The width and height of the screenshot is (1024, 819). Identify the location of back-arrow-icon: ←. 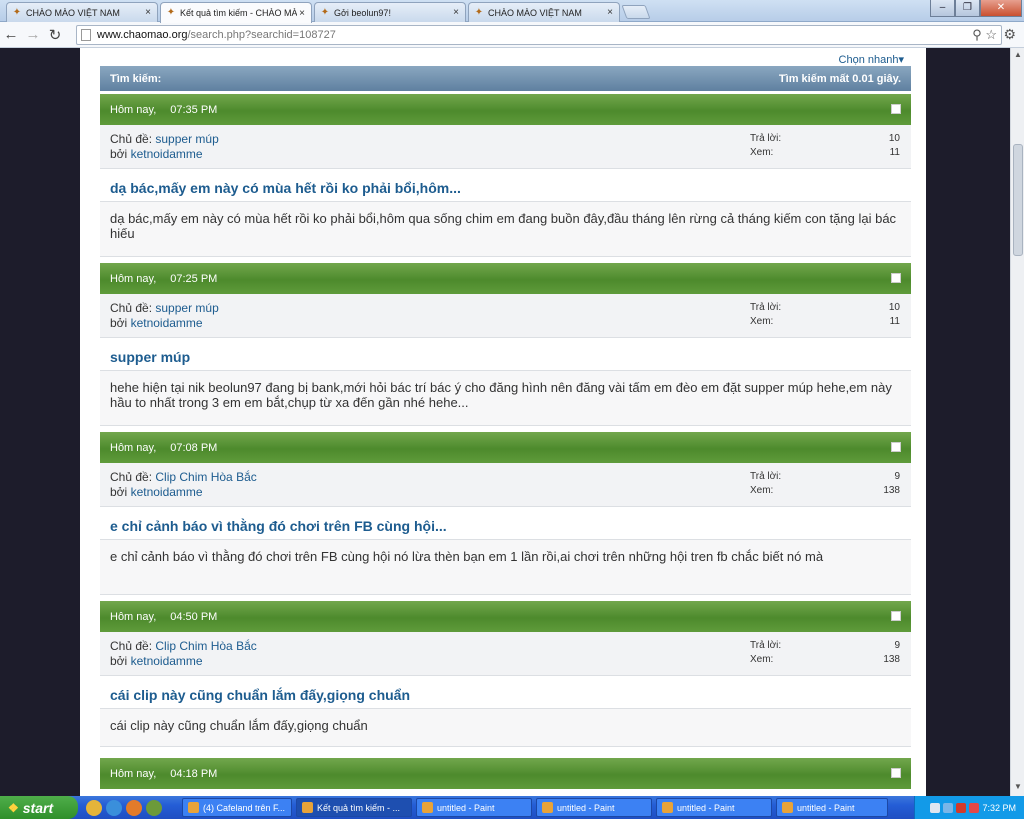
(11, 34).